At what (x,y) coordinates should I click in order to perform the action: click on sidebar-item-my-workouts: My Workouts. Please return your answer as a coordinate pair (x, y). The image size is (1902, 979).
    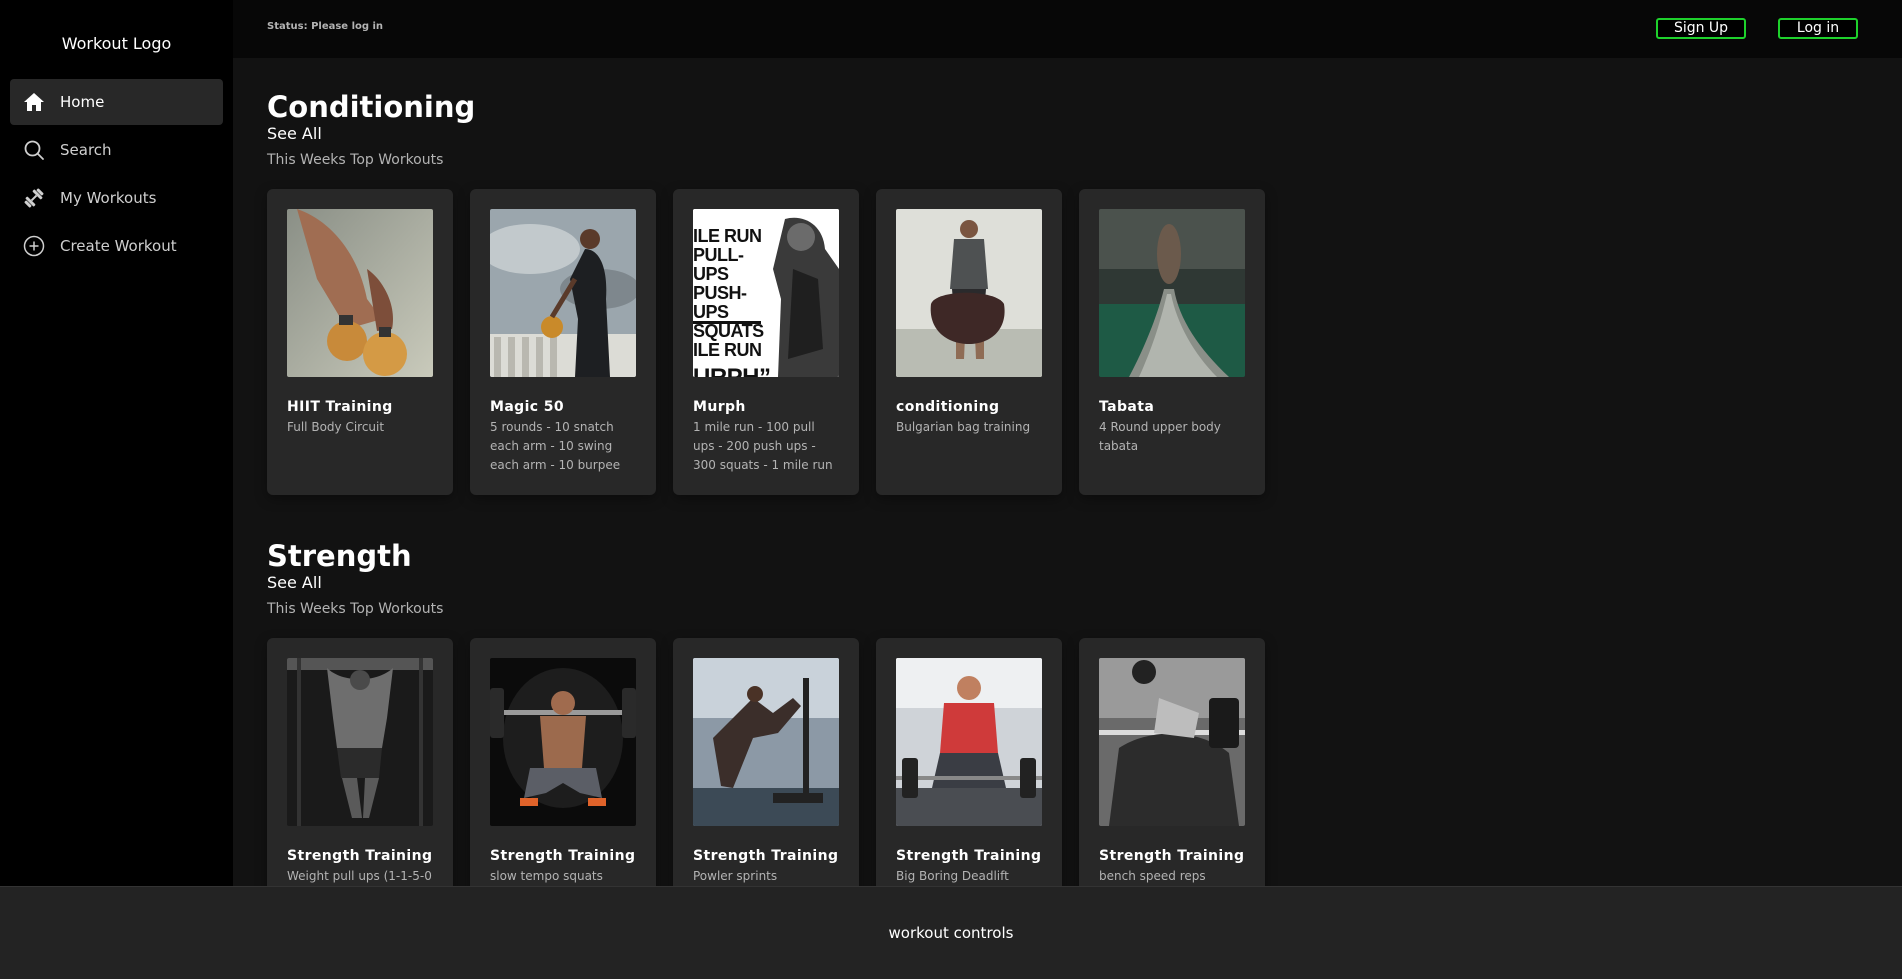
    Looking at the image, I should click on (116, 198).